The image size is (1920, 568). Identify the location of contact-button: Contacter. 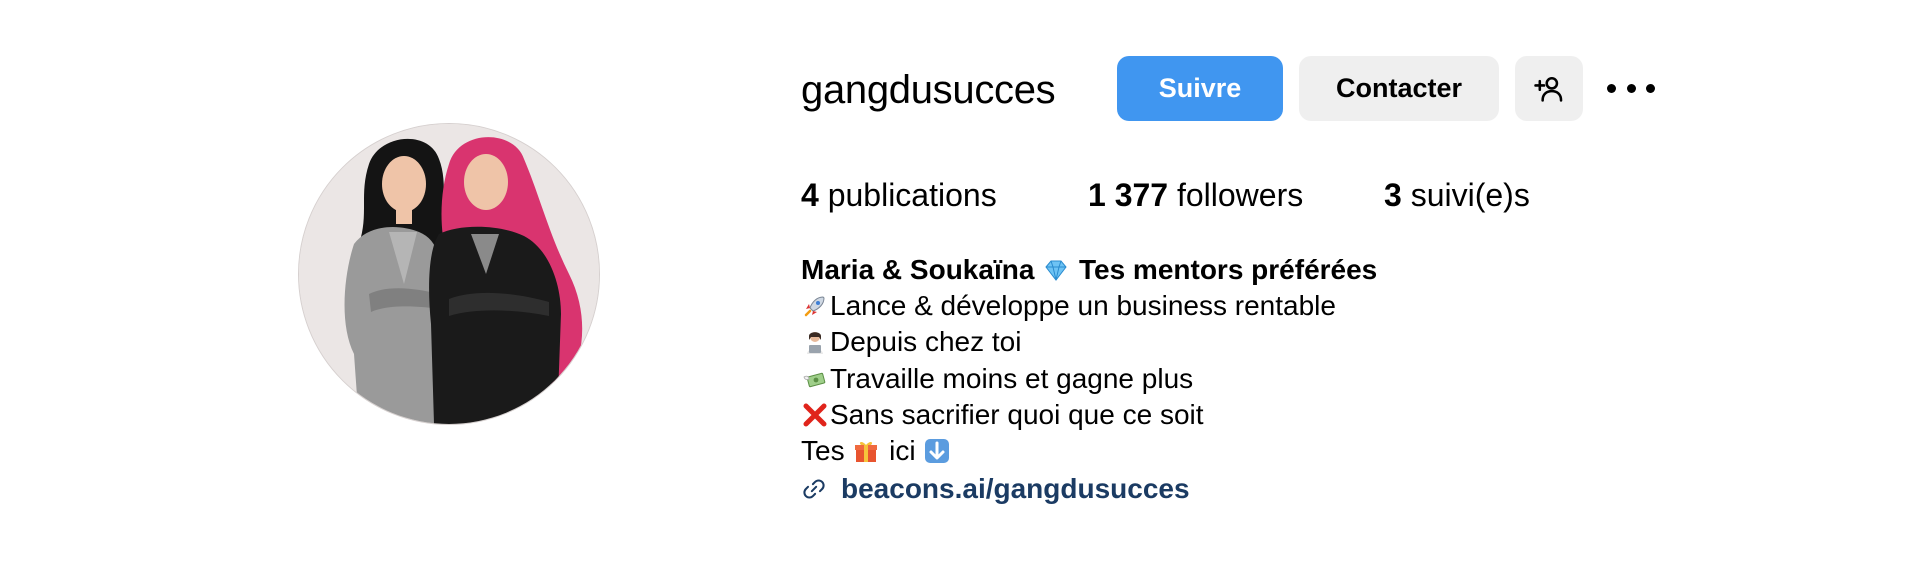
(1399, 88).